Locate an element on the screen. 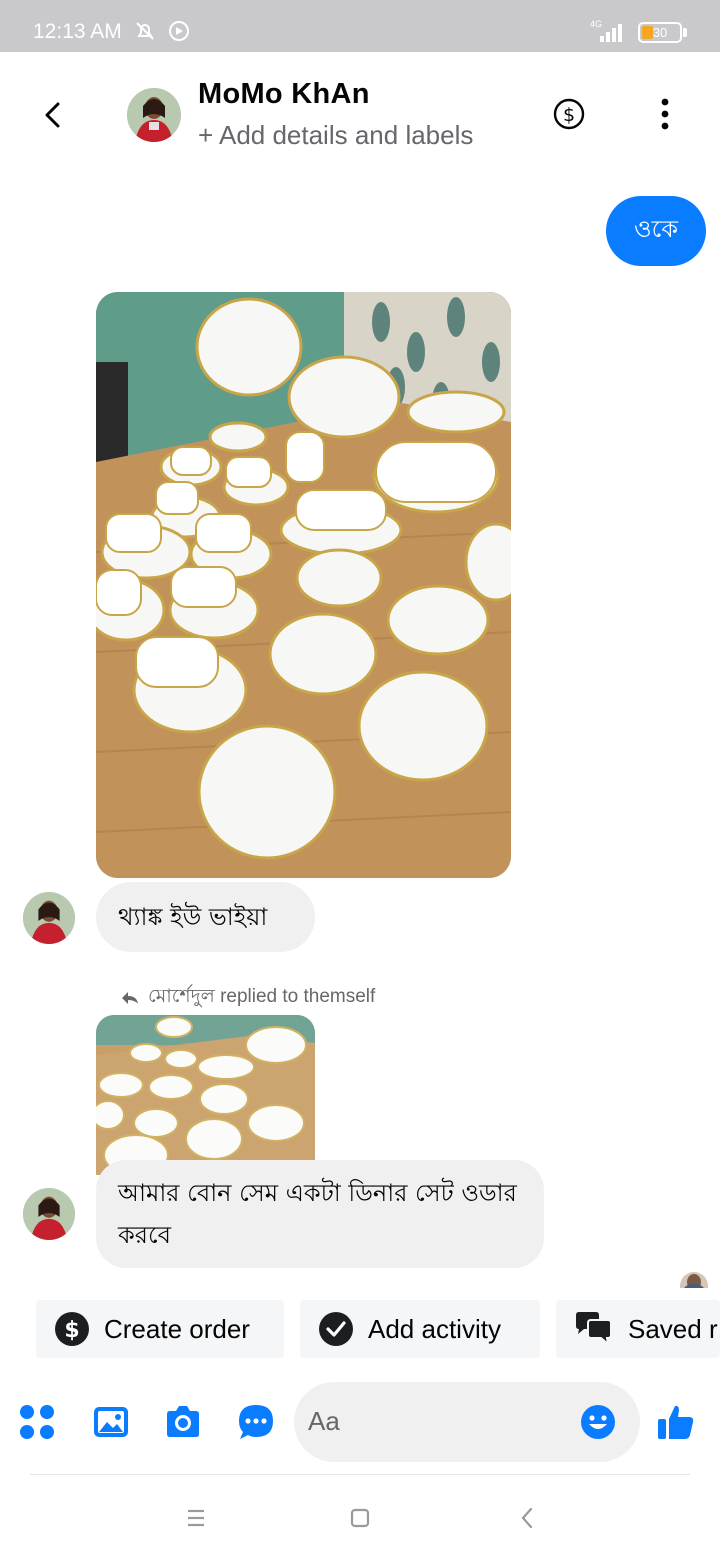  message-input: Aa is located at coordinates (467, 1422).